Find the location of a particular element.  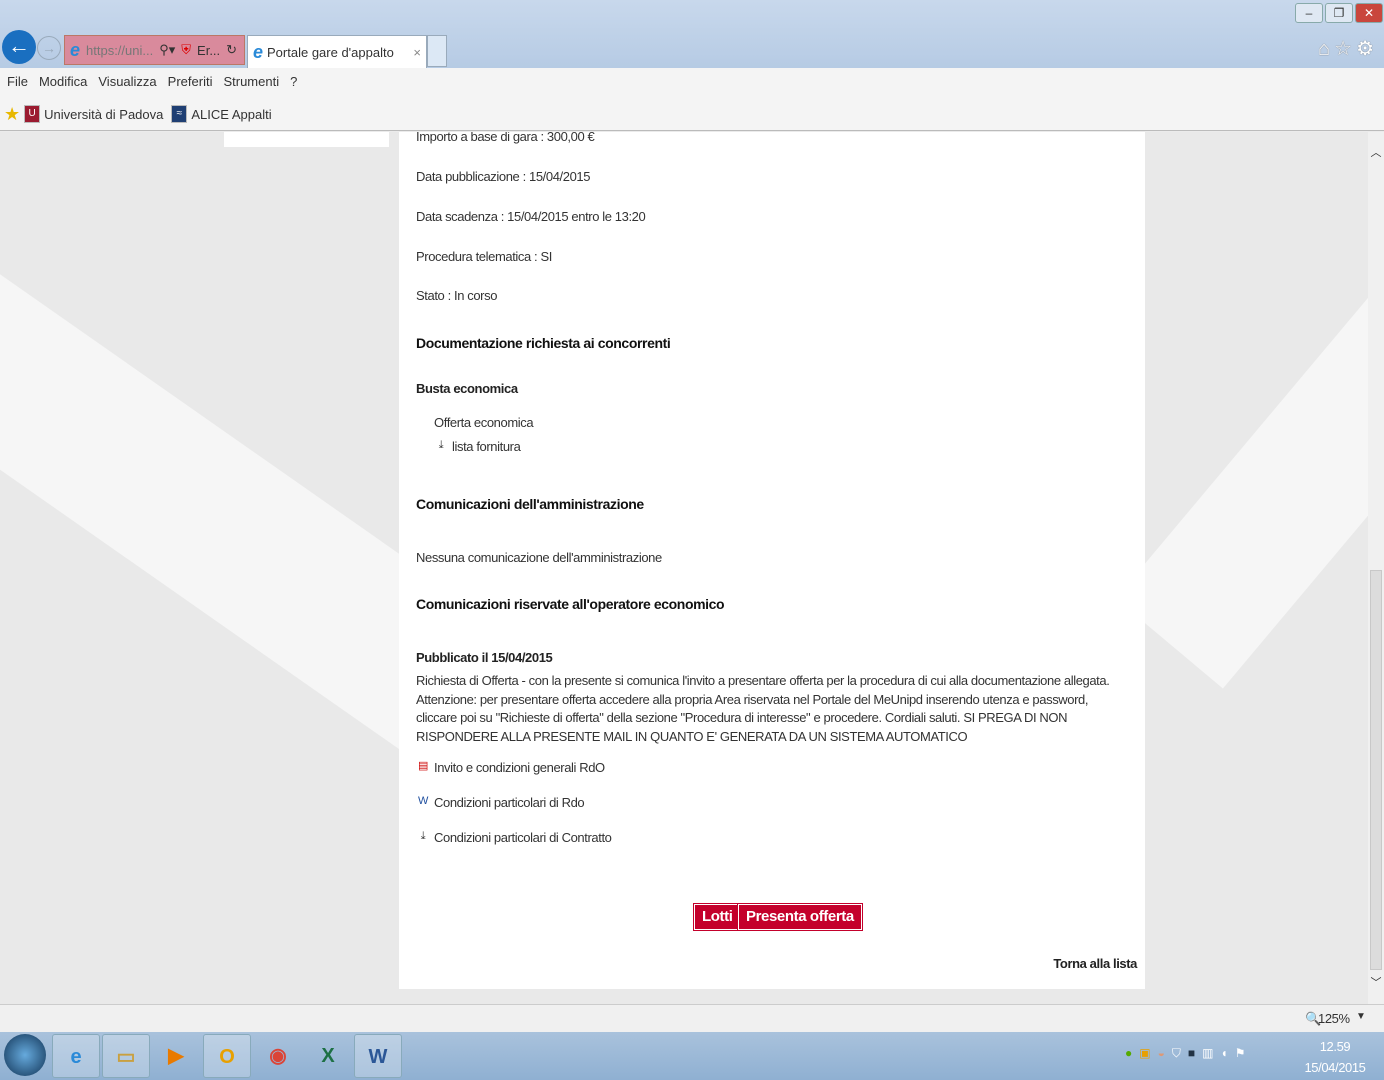

zoom-dropdown-icon: ▼ is located at coordinates (1361, 1016).